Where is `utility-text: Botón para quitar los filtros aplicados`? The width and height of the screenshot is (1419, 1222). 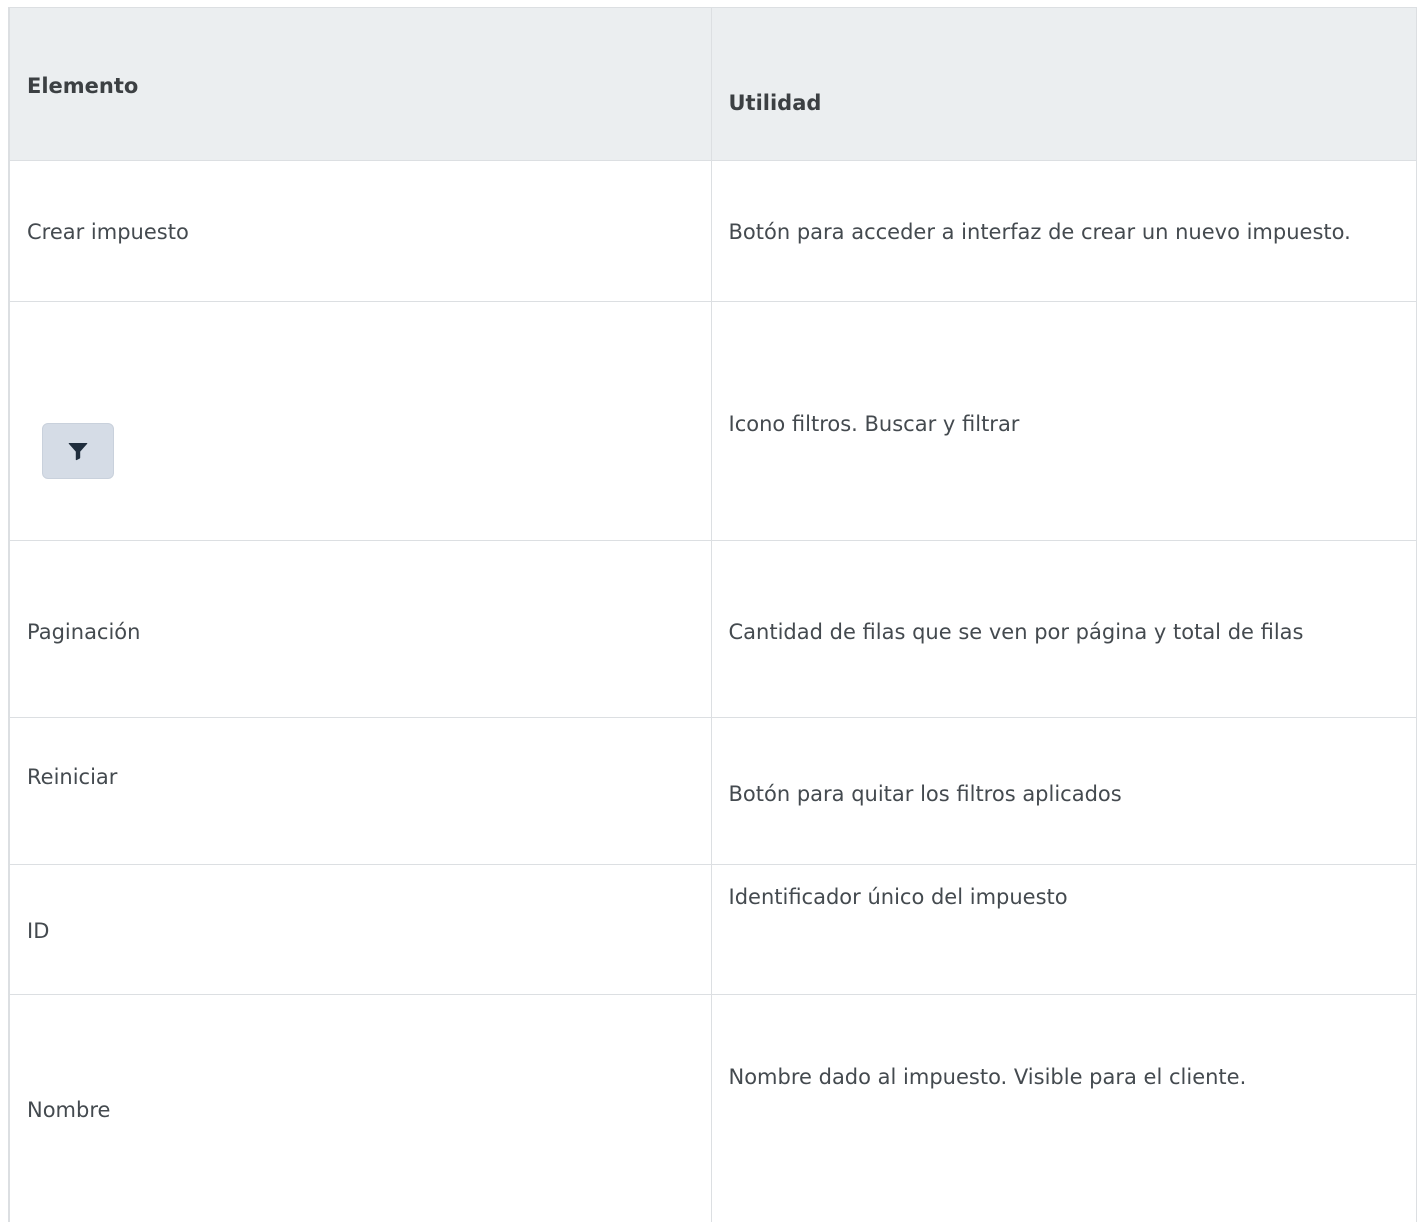
utility-text: Botón para quitar los filtros aplicados is located at coordinates (925, 794).